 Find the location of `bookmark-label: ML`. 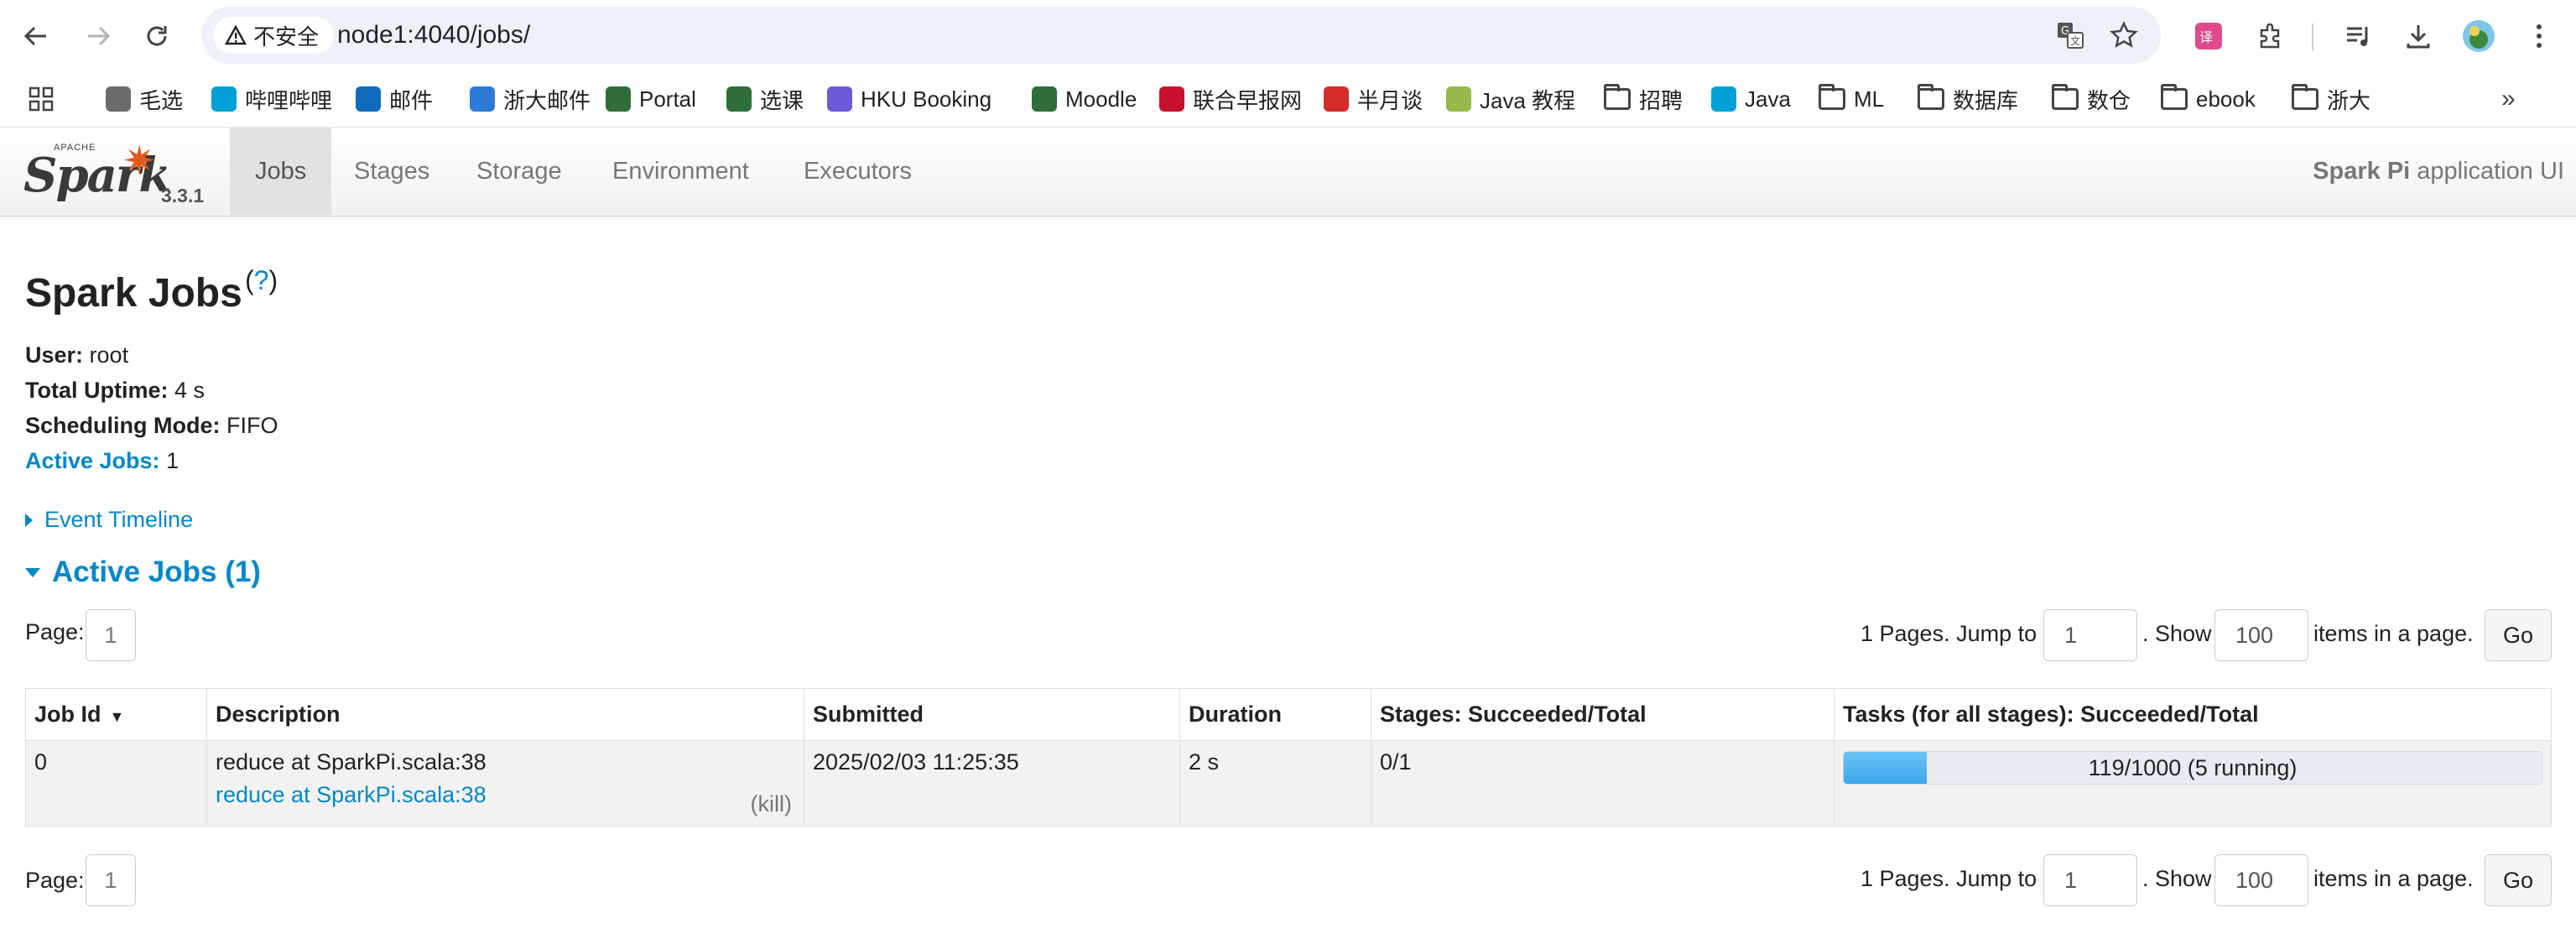

bookmark-label: ML is located at coordinates (1869, 99).